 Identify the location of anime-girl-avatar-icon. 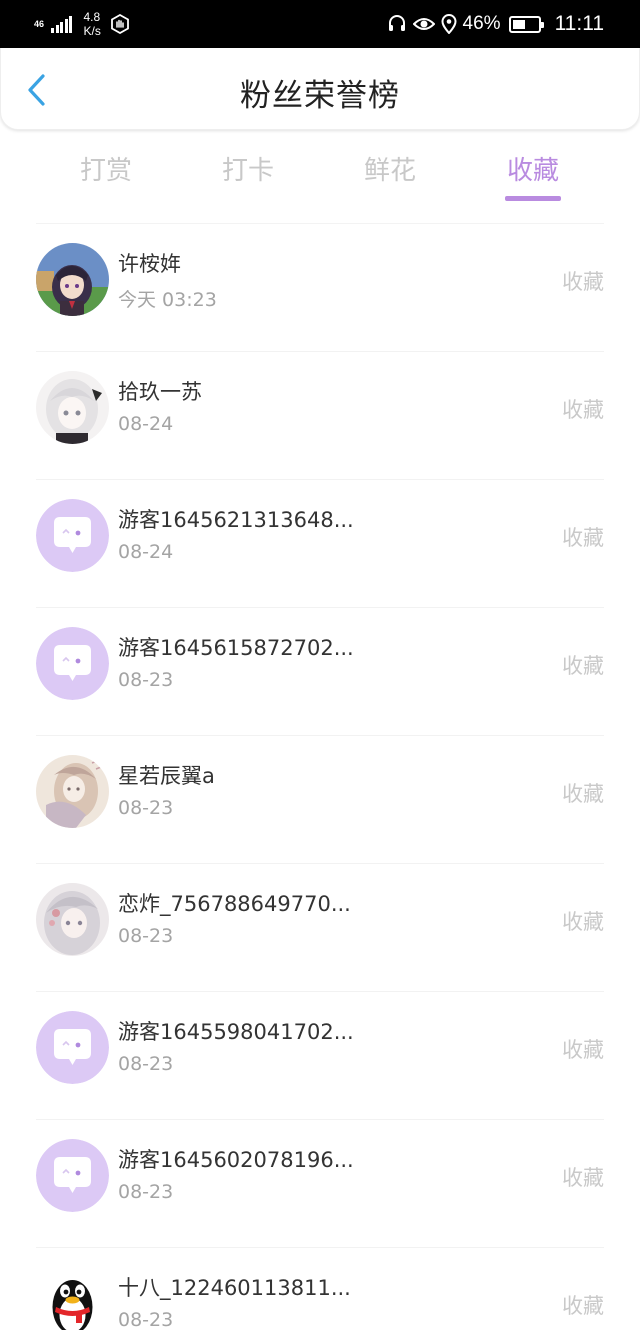
(72, 279).